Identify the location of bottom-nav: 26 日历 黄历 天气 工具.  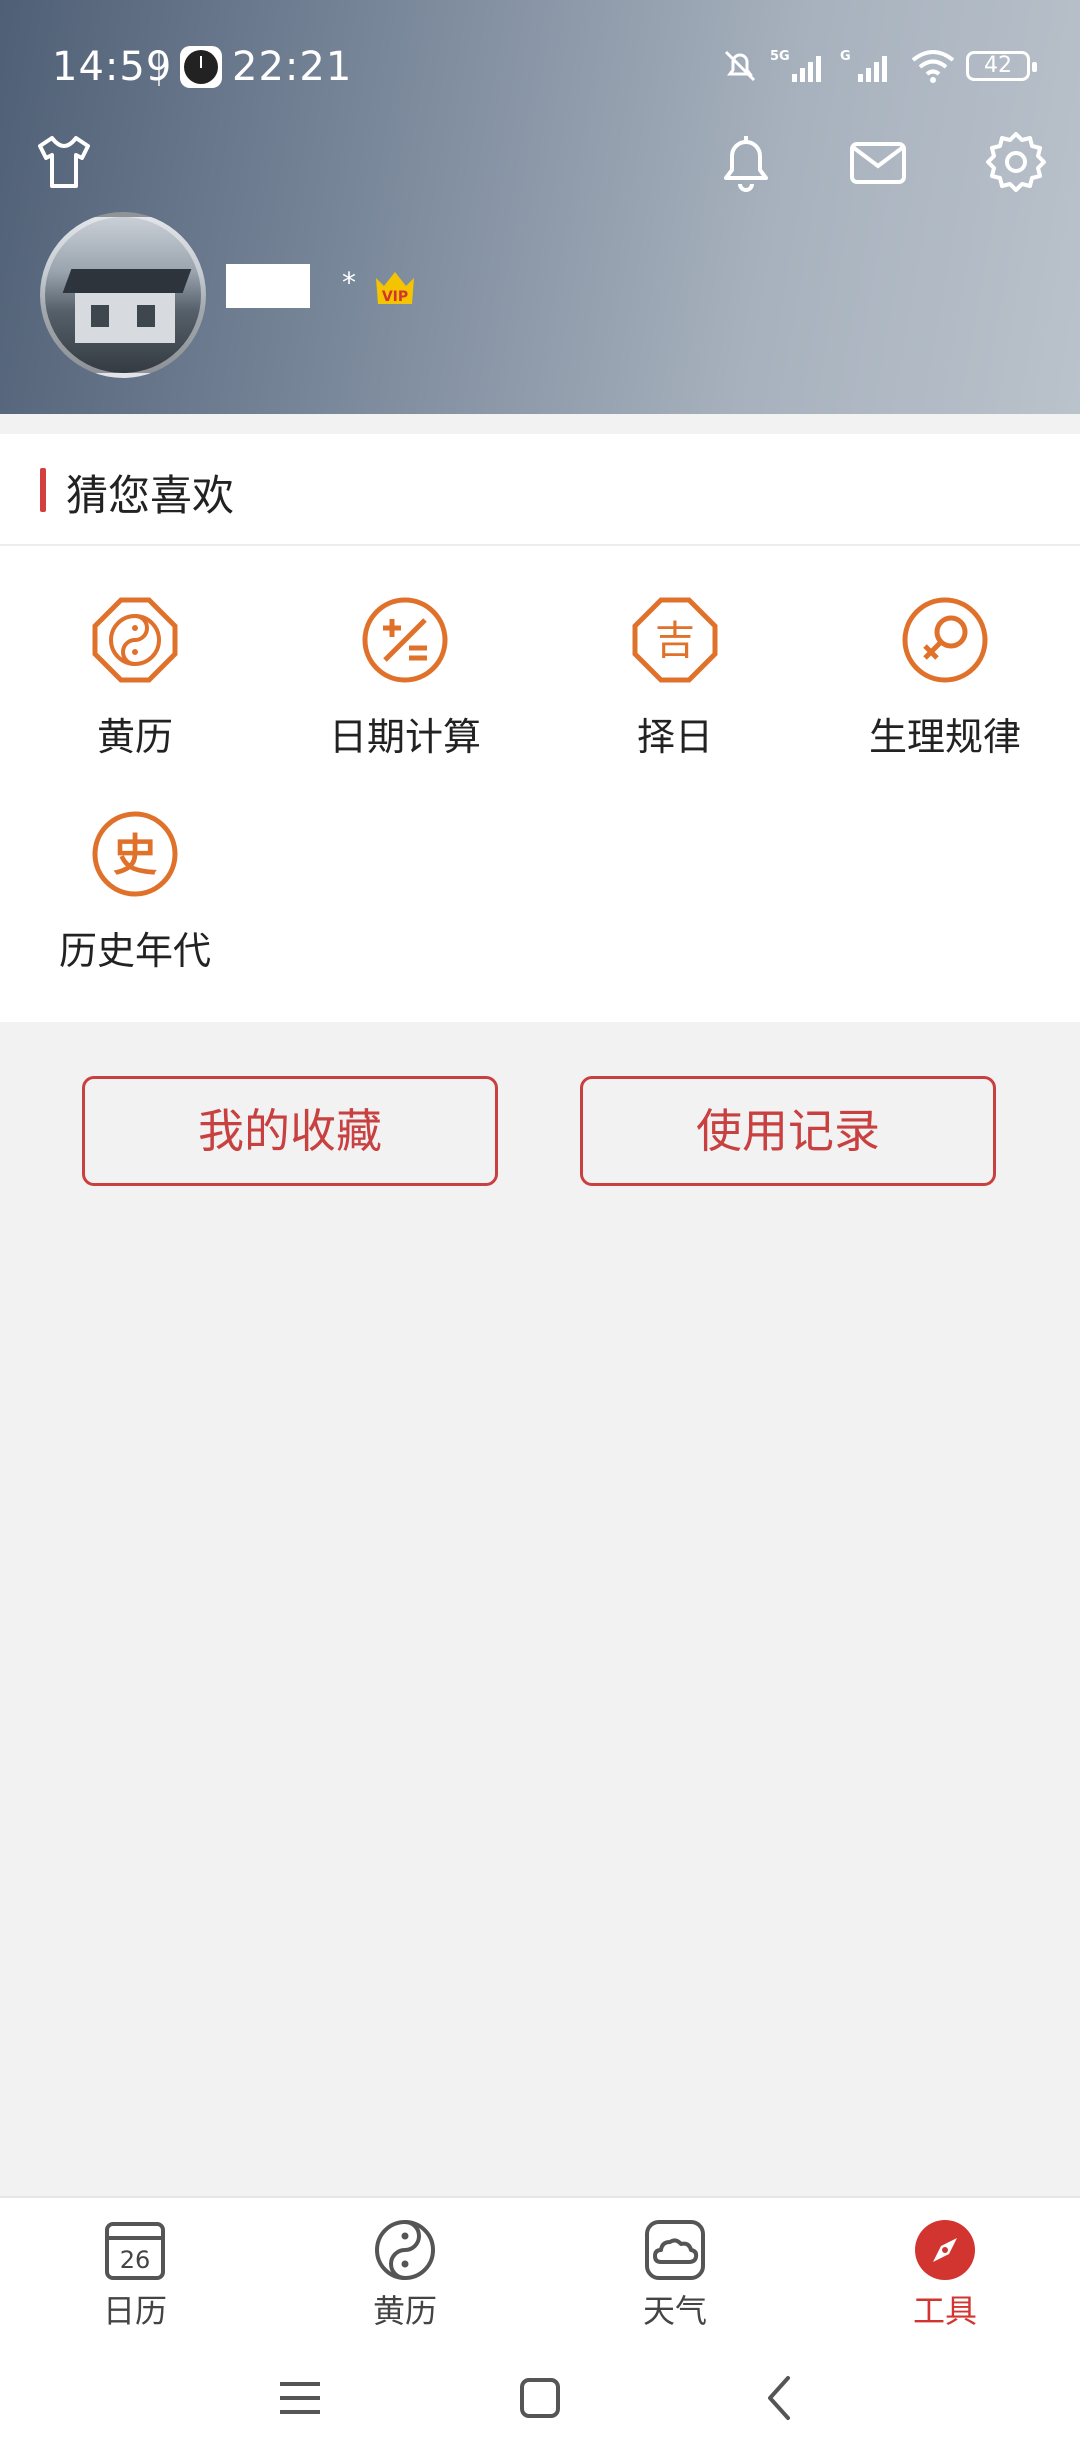
(540, 2266).